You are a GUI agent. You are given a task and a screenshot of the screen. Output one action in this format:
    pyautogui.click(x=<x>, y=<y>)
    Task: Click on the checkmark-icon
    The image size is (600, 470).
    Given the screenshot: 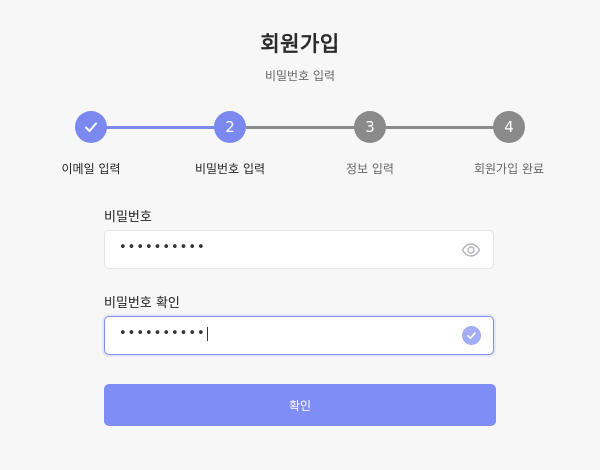 What is the action you would take?
    pyautogui.click(x=91, y=127)
    